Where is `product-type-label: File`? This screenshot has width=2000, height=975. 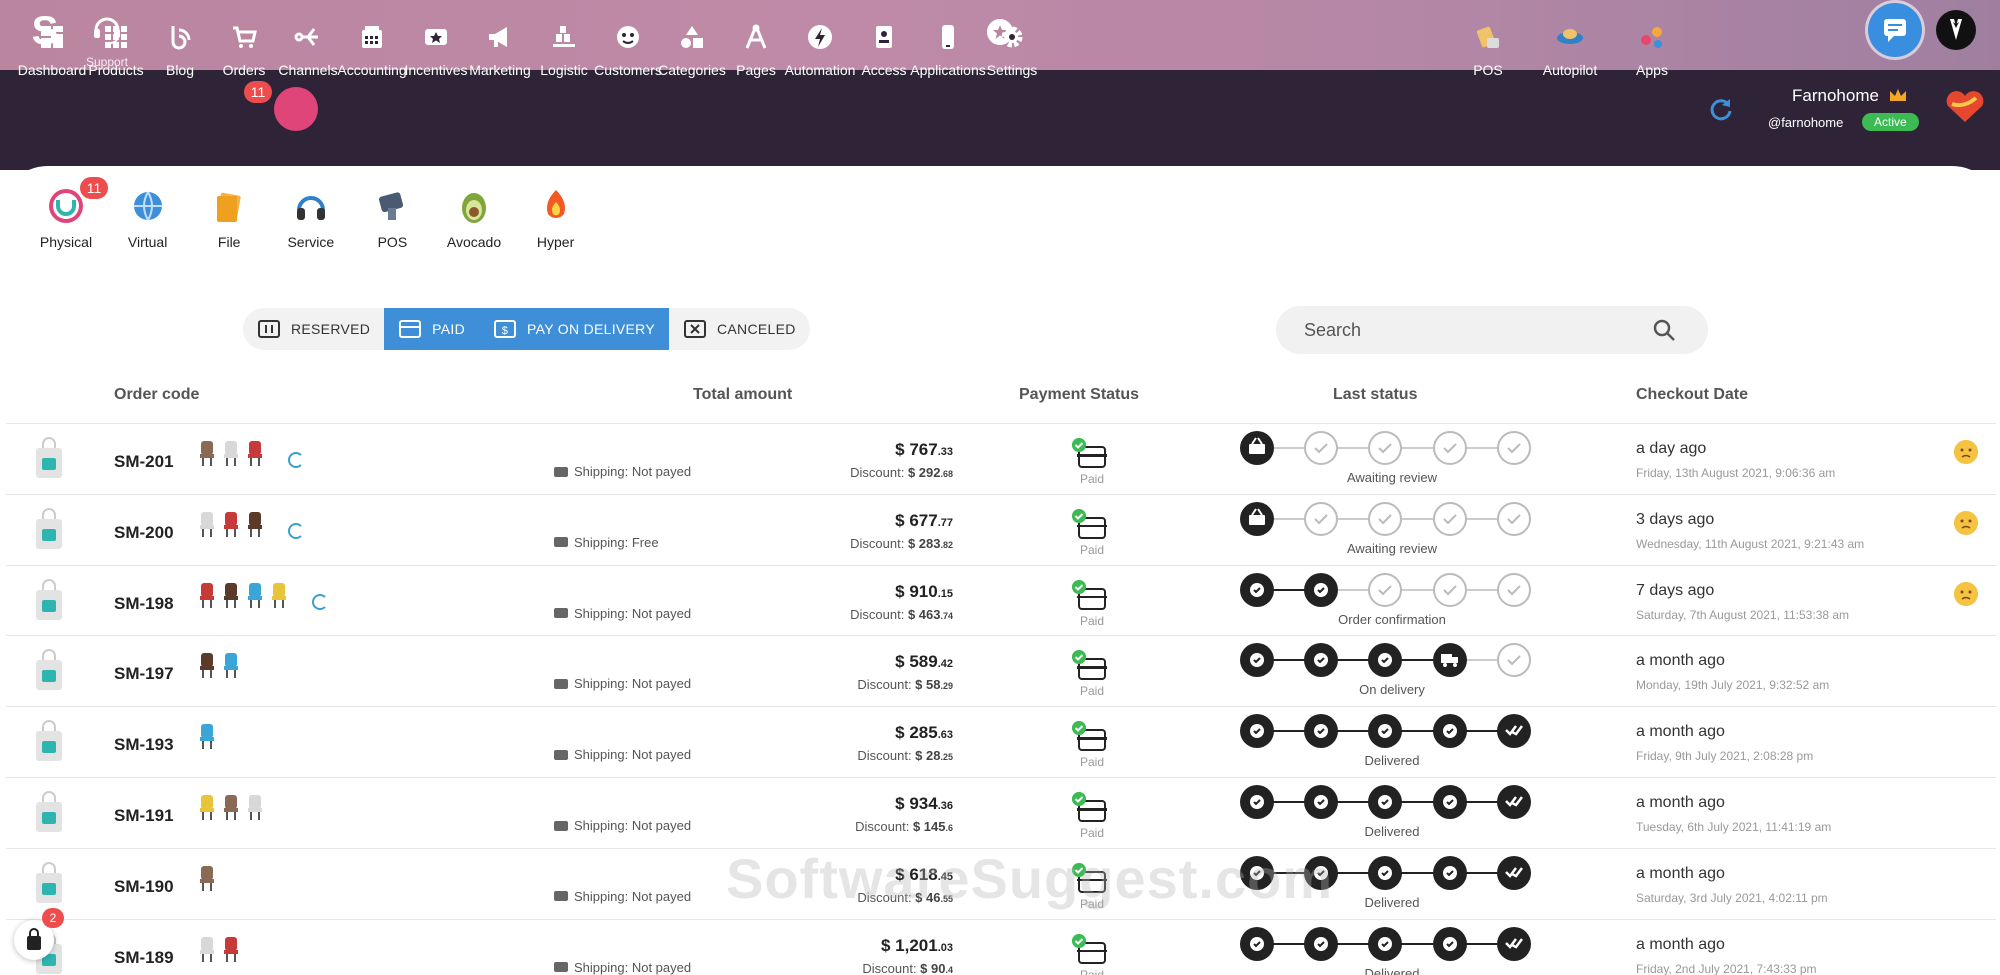 product-type-label: File is located at coordinates (229, 242).